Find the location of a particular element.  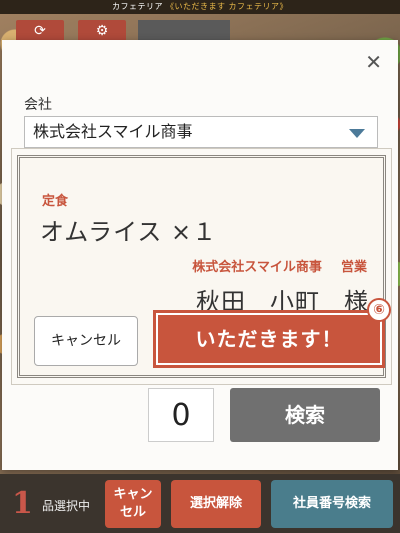

refresh-icon: ⟳ is located at coordinates (40, 31).